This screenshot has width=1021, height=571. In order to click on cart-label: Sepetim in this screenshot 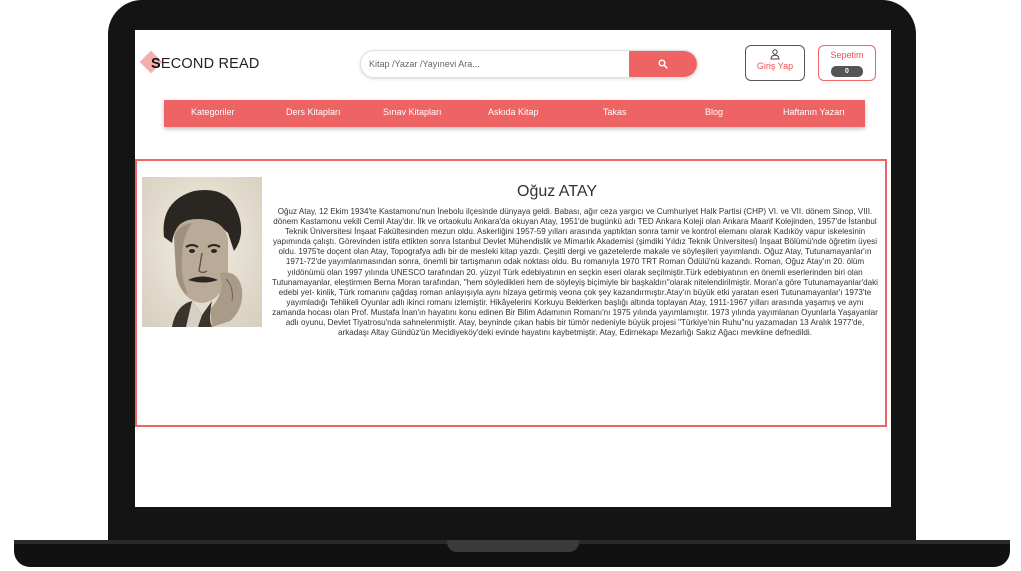, I will do `click(847, 55)`.